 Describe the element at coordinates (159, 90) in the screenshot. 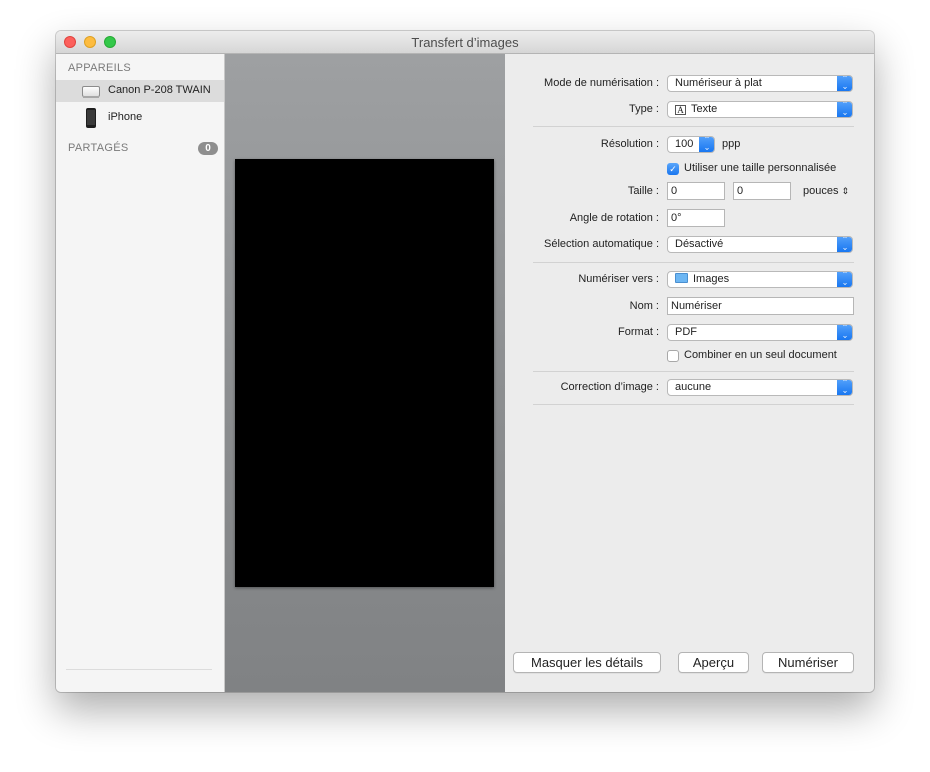

I see `sidebar-item-label: Canon P-208 TWAIN` at that location.